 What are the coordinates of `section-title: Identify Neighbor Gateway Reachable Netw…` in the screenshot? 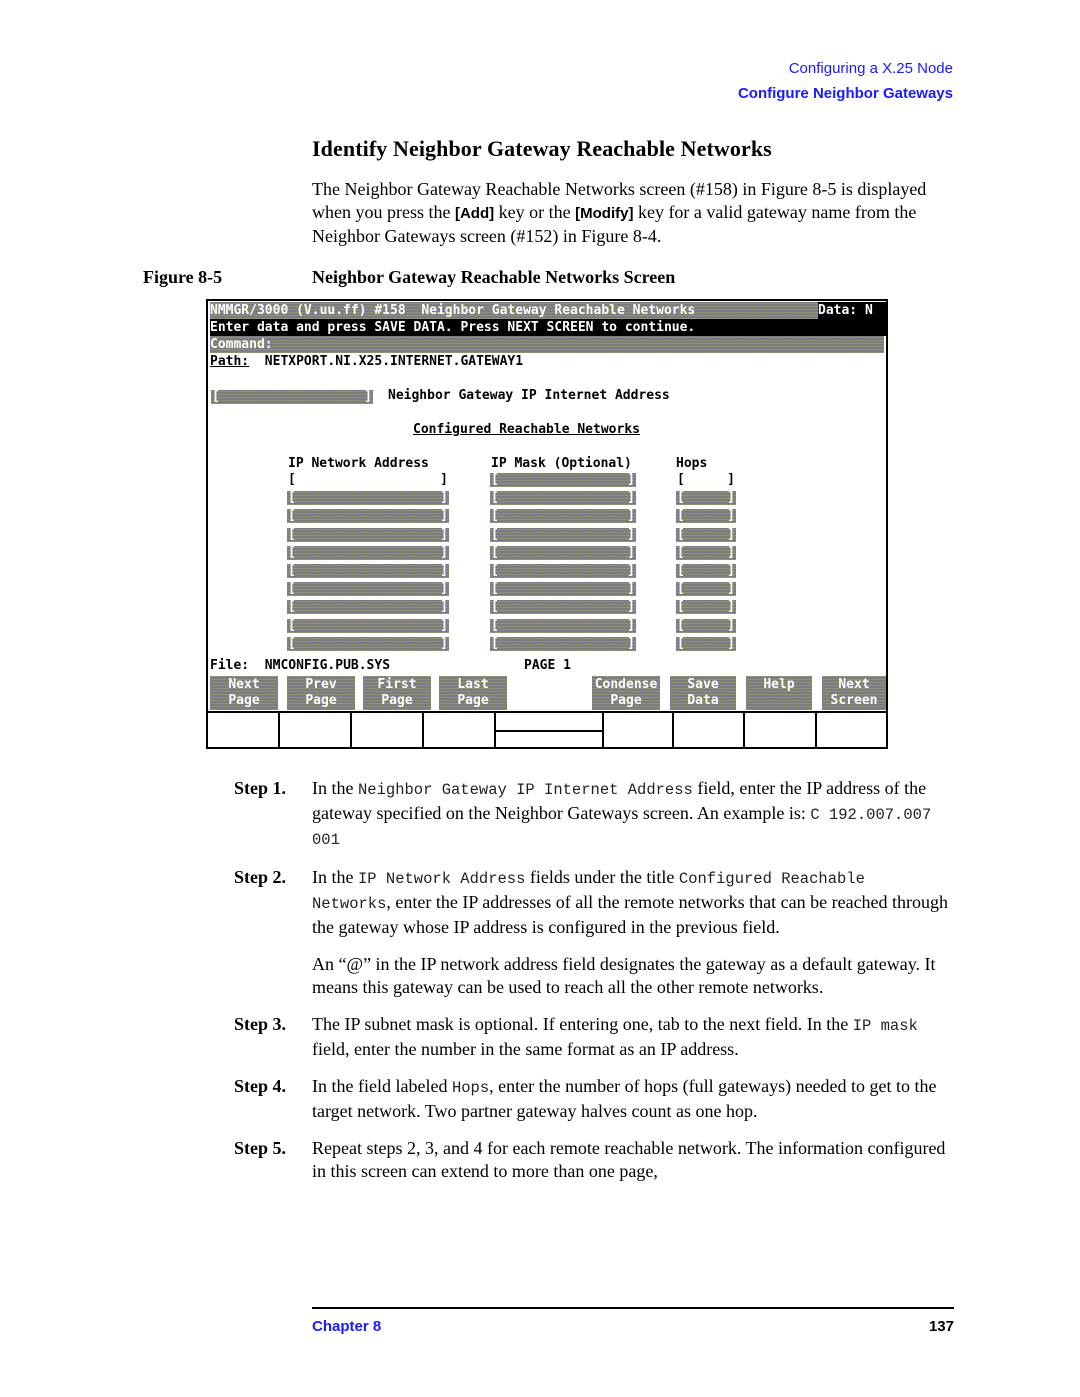 It's located at (542, 148).